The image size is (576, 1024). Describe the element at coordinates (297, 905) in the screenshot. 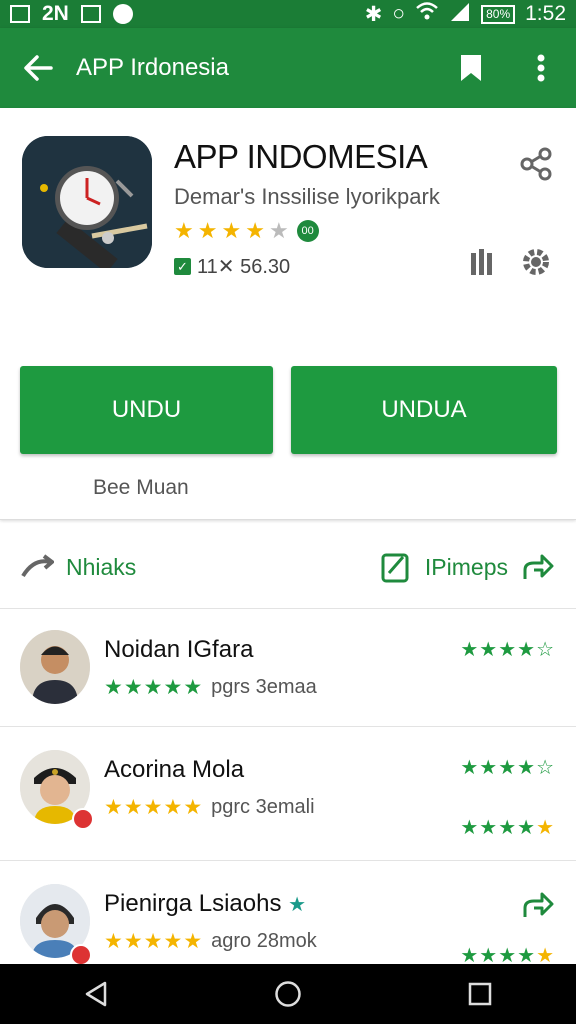

I see `verified-star-icon: ★` at that location.